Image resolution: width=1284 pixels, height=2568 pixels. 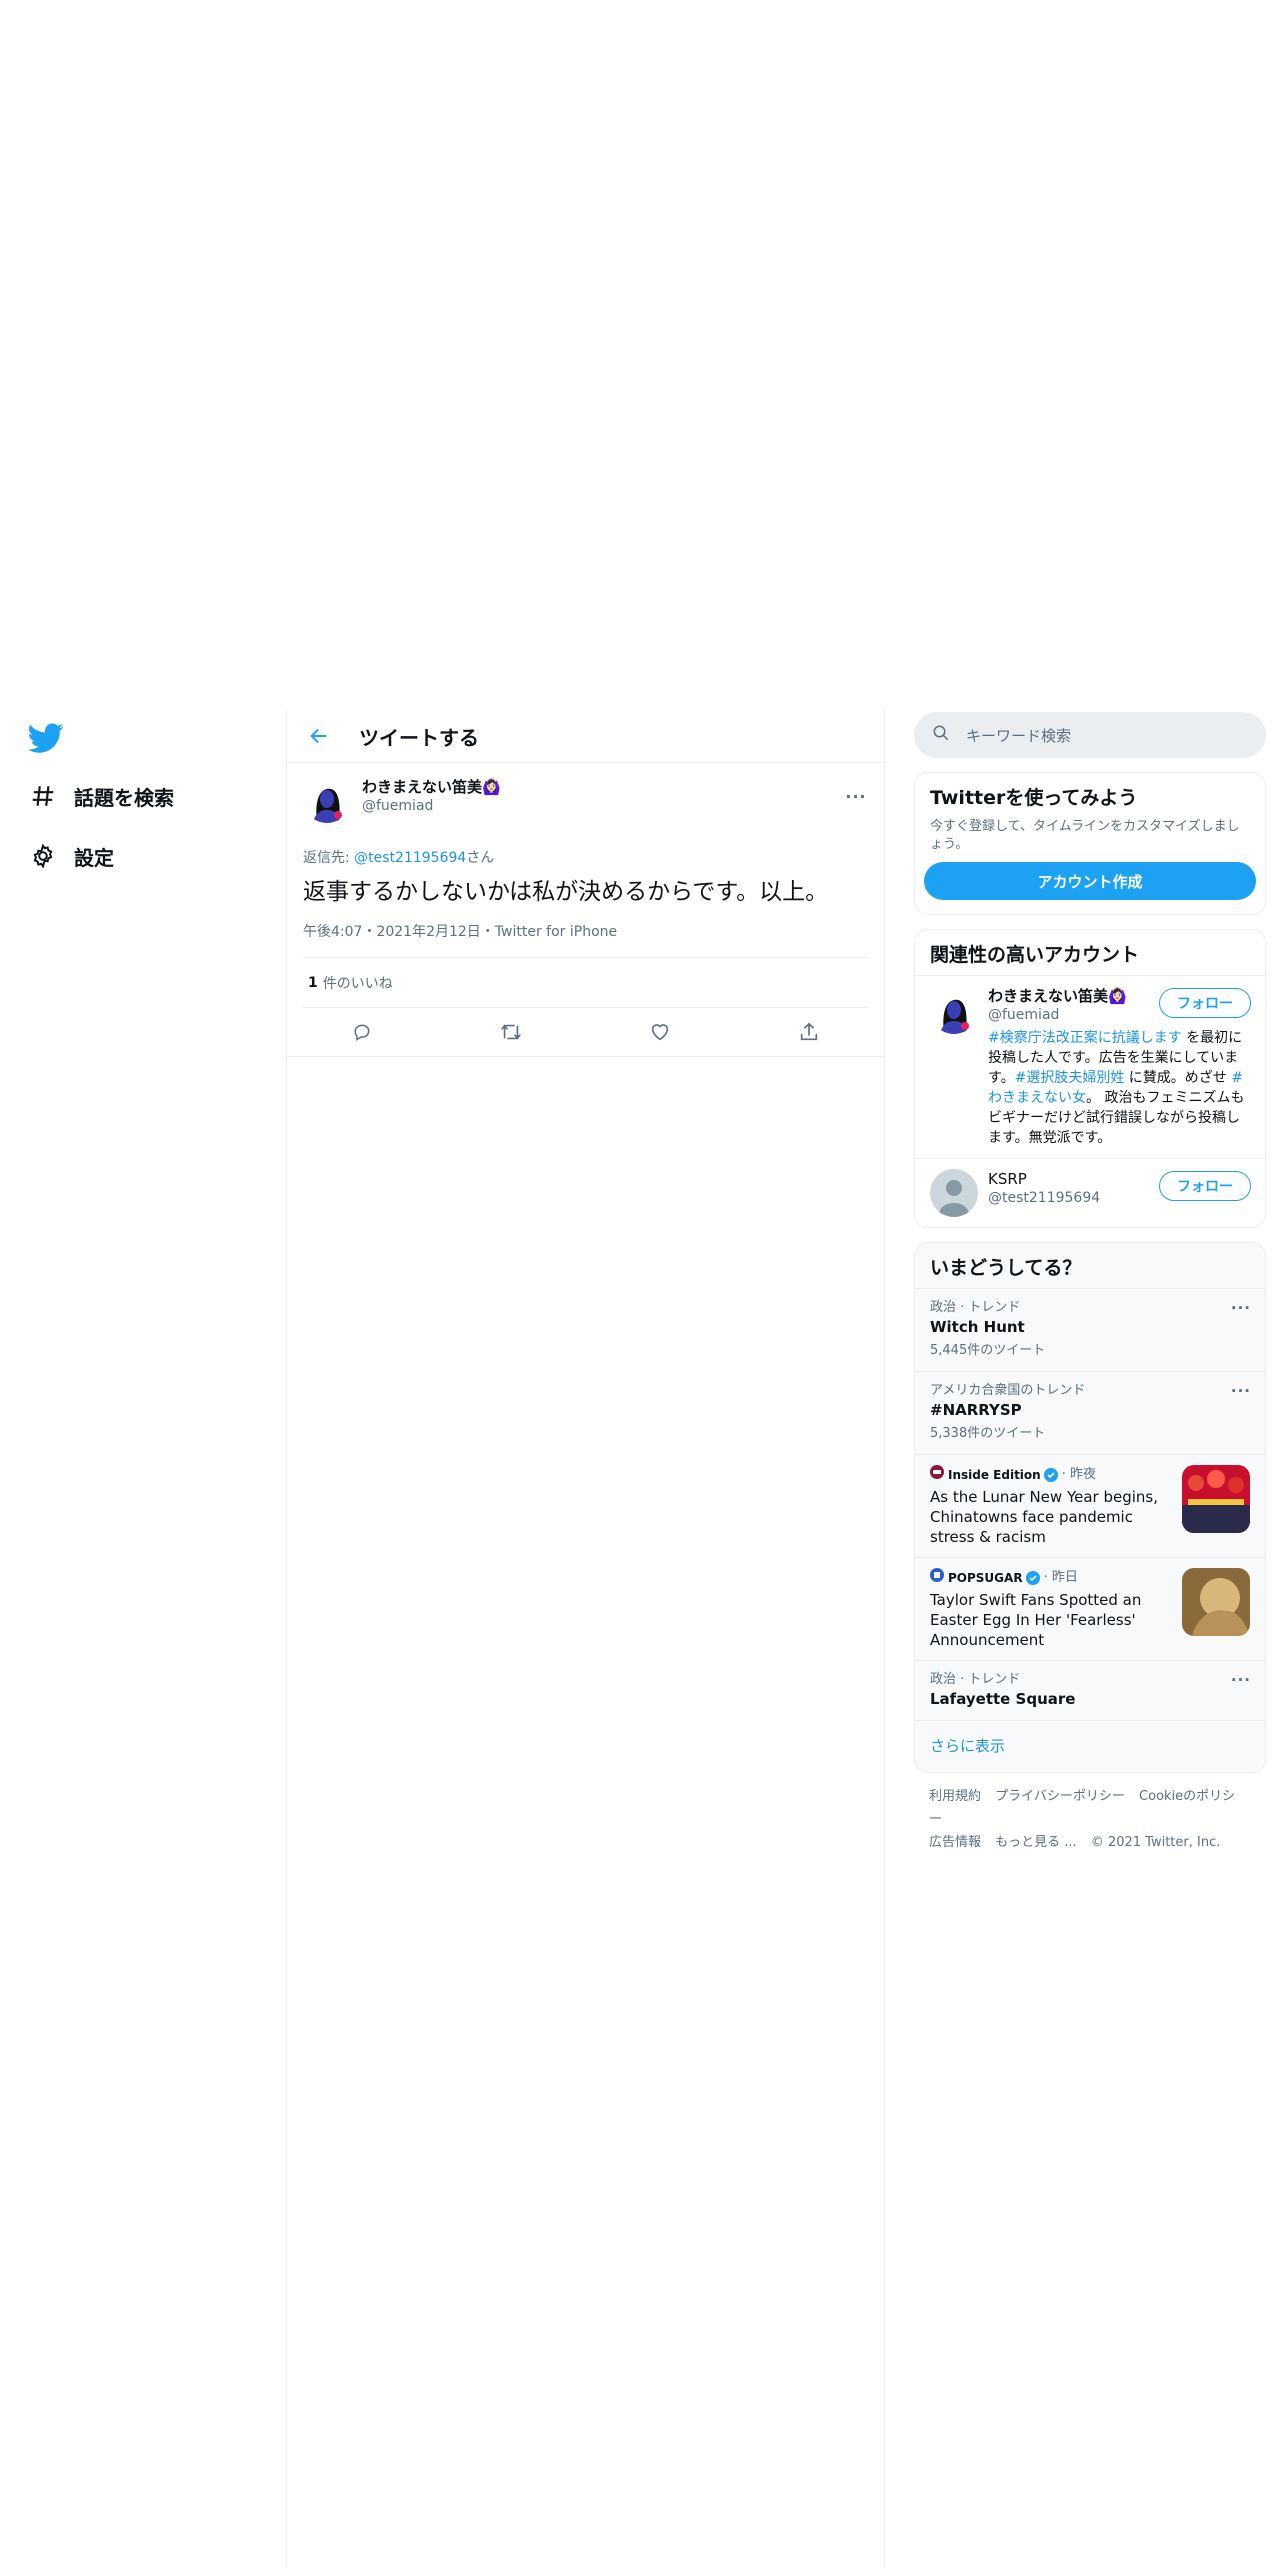 I want to click on tweet-timestamp: 午後4:07・2021年2月12日・Twitter for iPhone, so click(x=585, y=939).